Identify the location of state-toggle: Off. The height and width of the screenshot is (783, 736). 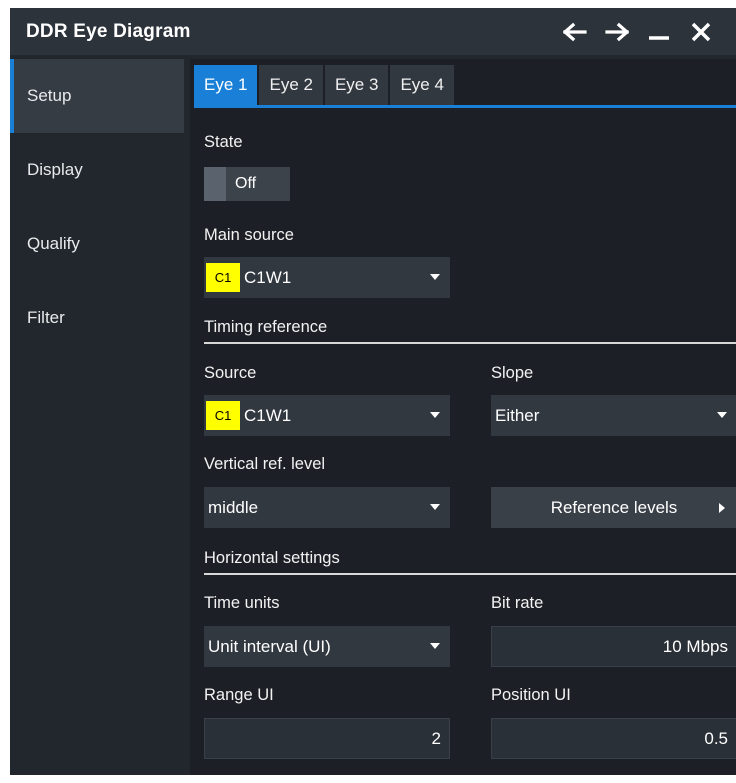
(247, 184).